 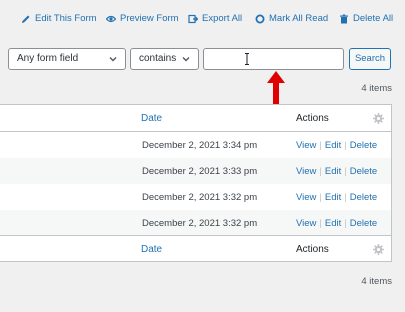 I want to click on search-filters: Any form field contains Search, so click(x=202, y=60).